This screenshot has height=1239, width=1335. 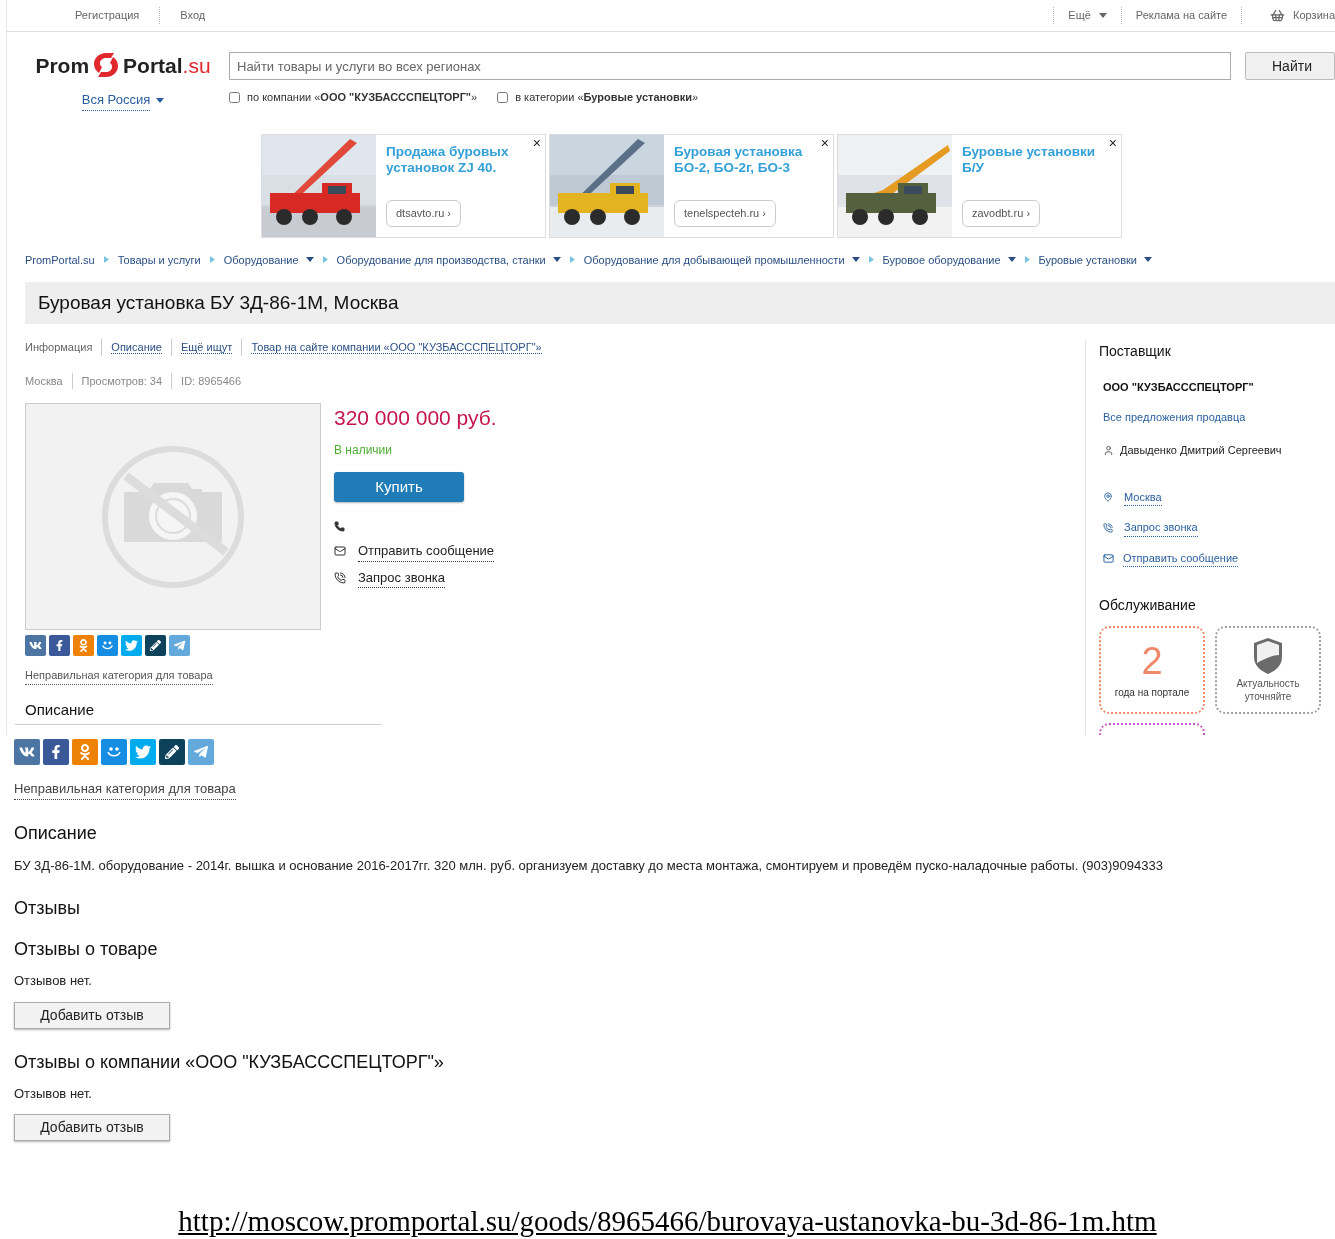 I want to click on person-icon, so click(x=1108, y=450).